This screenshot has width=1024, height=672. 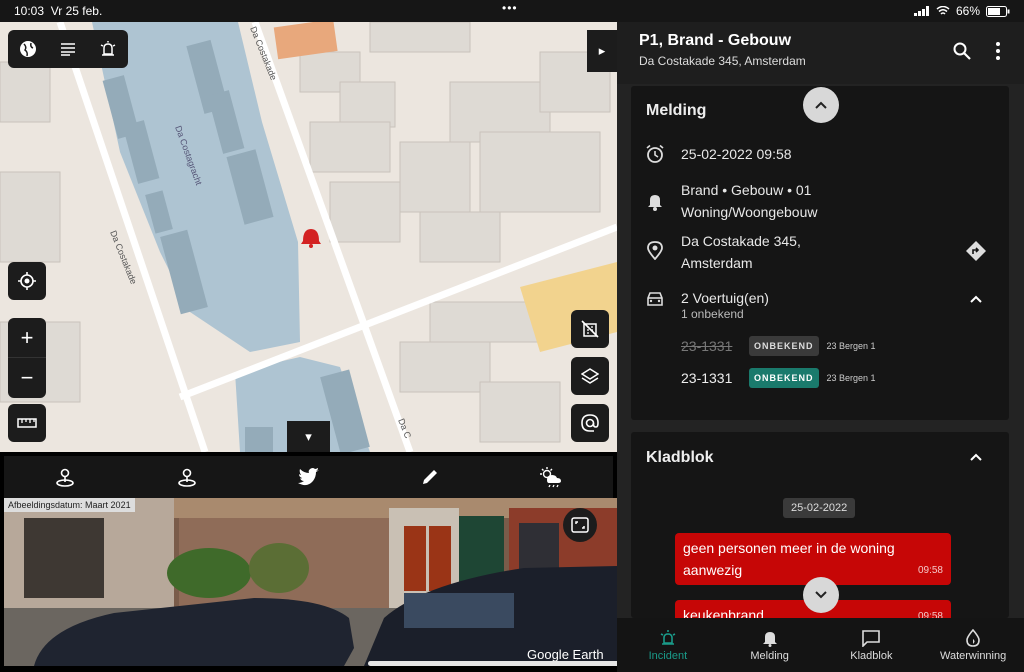 I want to click on scroll-up-button, so click(x=821, y=105).